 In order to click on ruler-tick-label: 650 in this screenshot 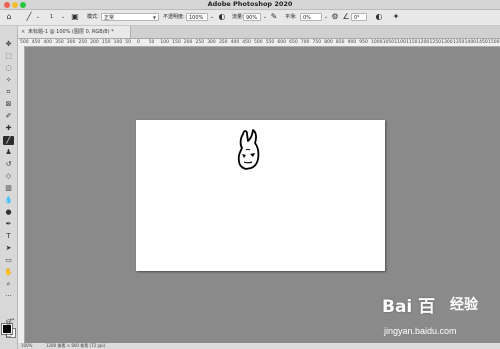, I will do `click(293, 42)`.